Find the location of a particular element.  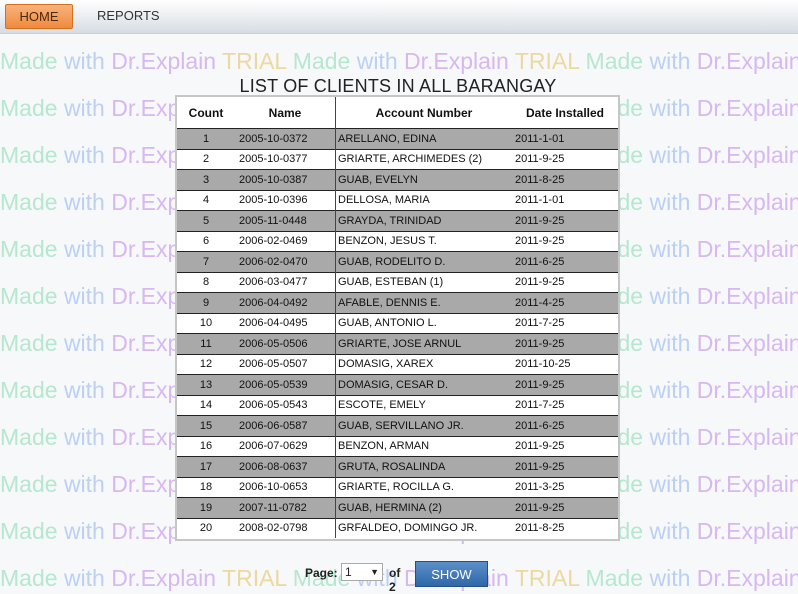

cell-account-number: GRIARTE, JOSE ARNUL is located at coordinates (423, 343).